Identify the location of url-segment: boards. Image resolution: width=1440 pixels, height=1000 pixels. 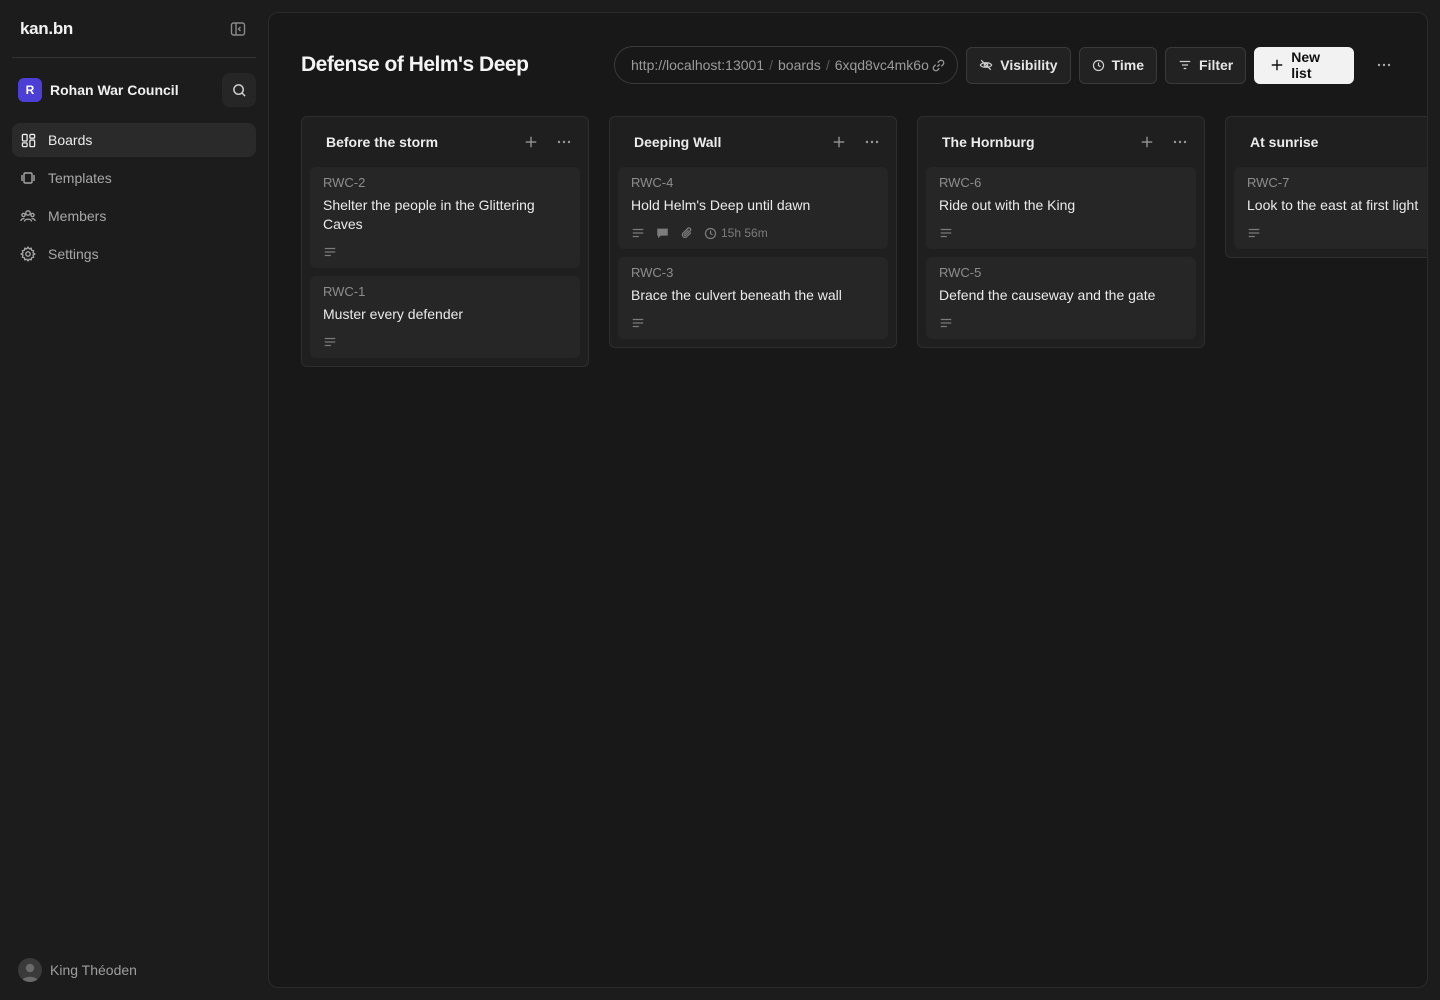
(799, 65).